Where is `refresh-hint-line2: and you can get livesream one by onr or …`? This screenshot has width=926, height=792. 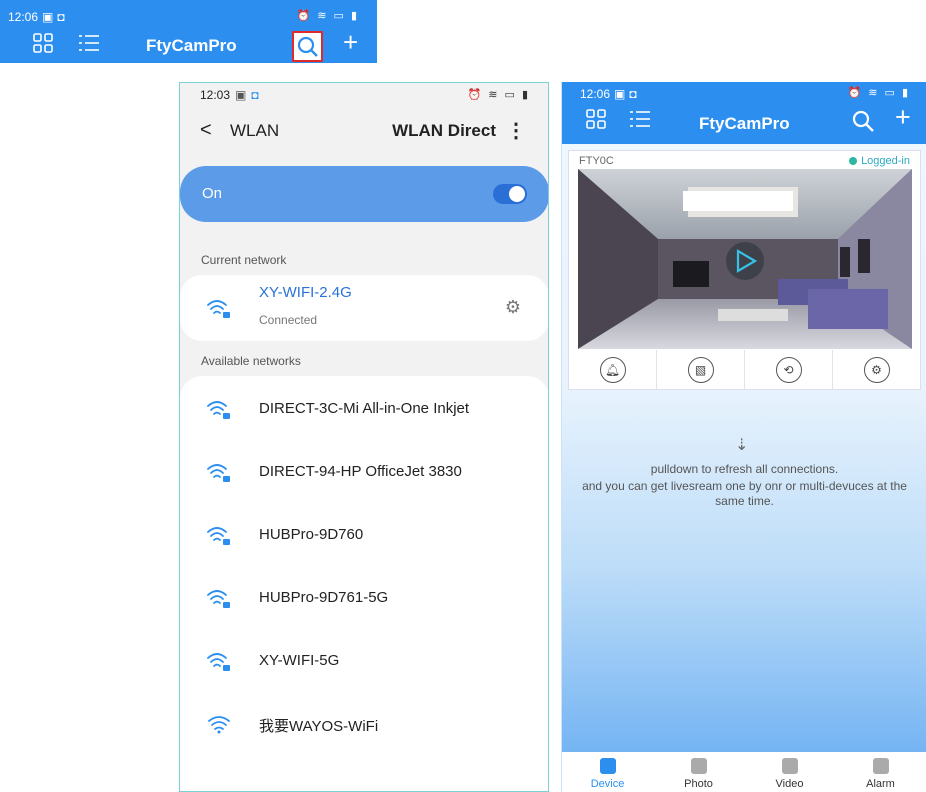 refresh-hint-line2: and you can get livesream one by onr or … is located at coordinates (744, 486).